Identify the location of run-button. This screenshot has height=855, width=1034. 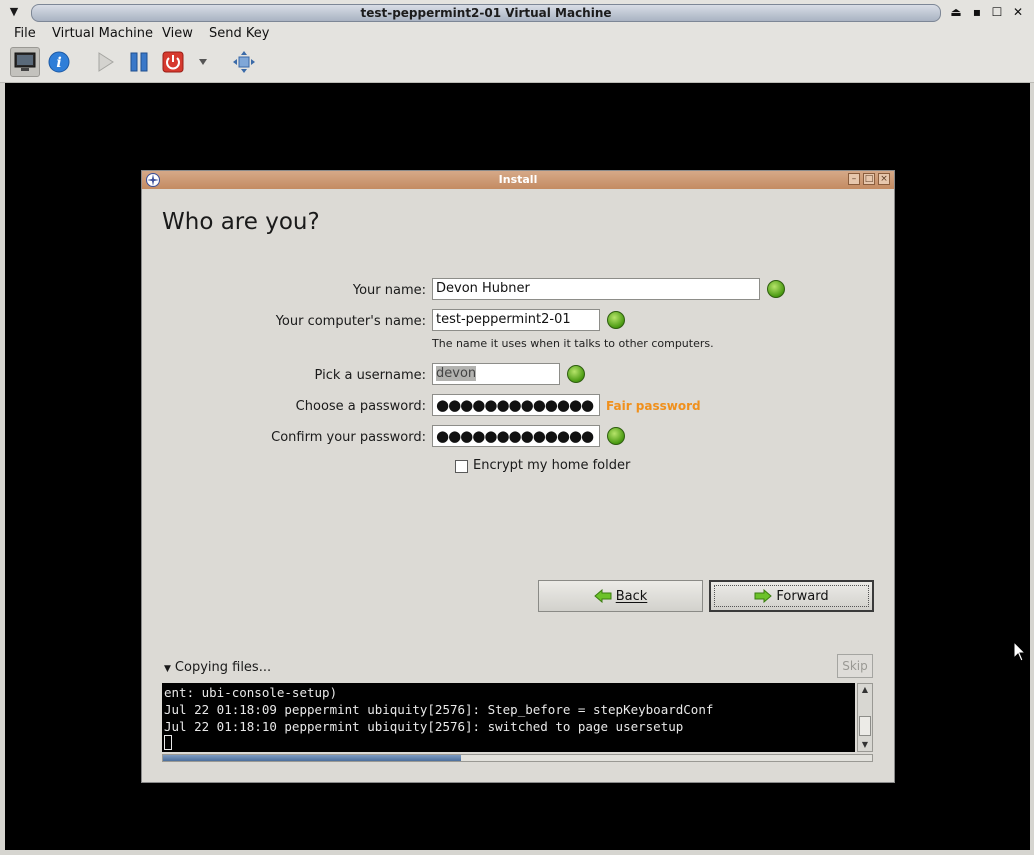
(105, 62).